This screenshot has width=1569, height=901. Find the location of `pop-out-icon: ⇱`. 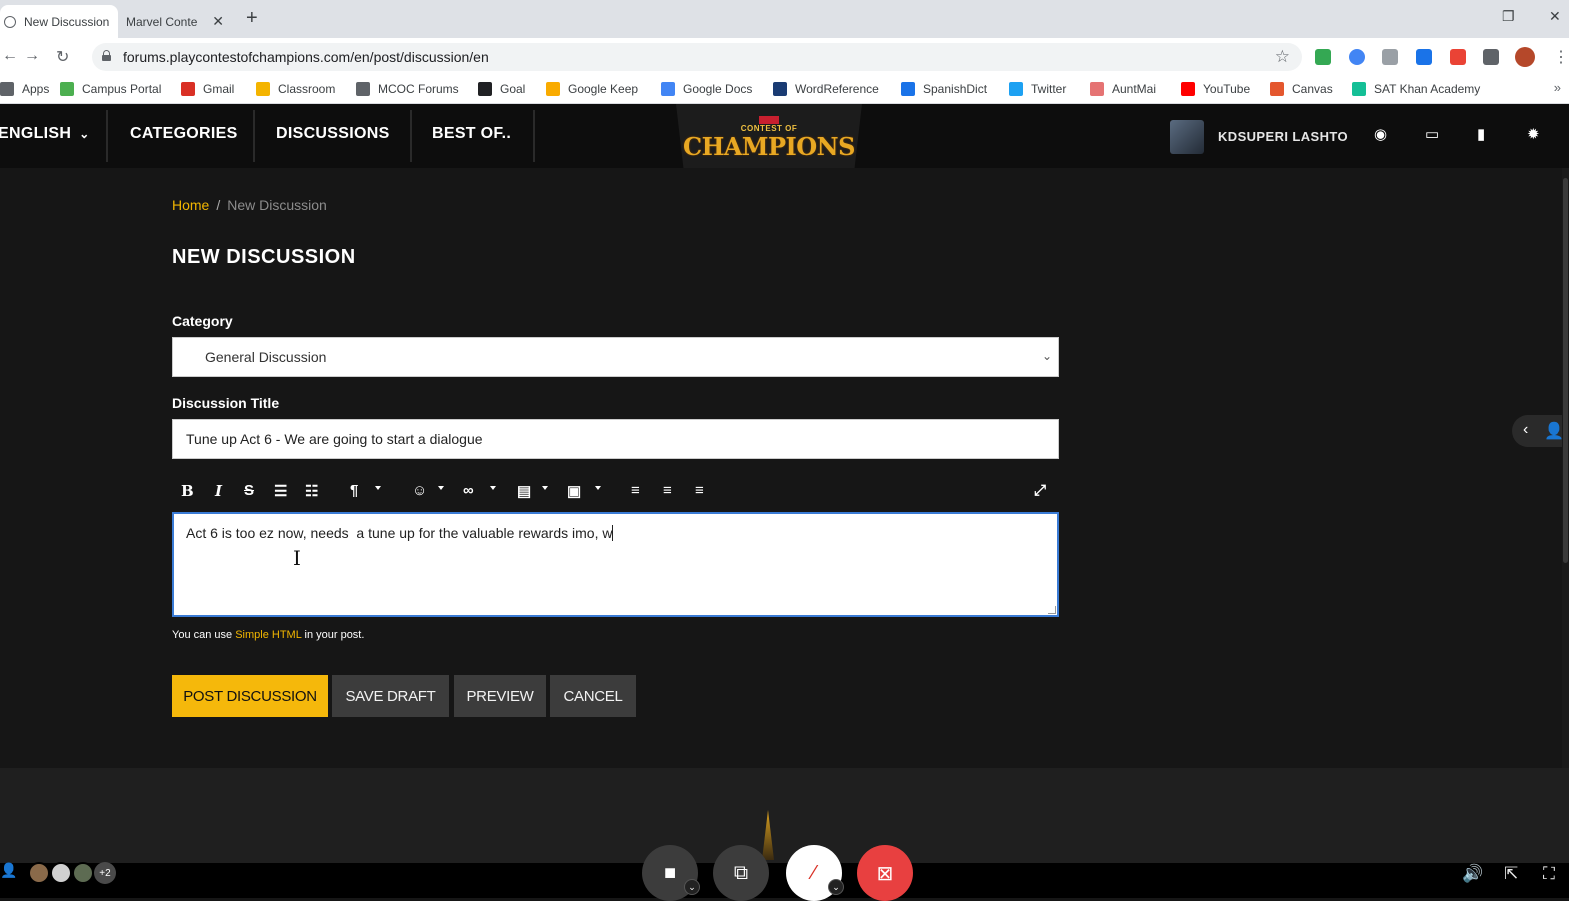

pop-out-icon: ⇱ is located at coordinates (1511, 874).